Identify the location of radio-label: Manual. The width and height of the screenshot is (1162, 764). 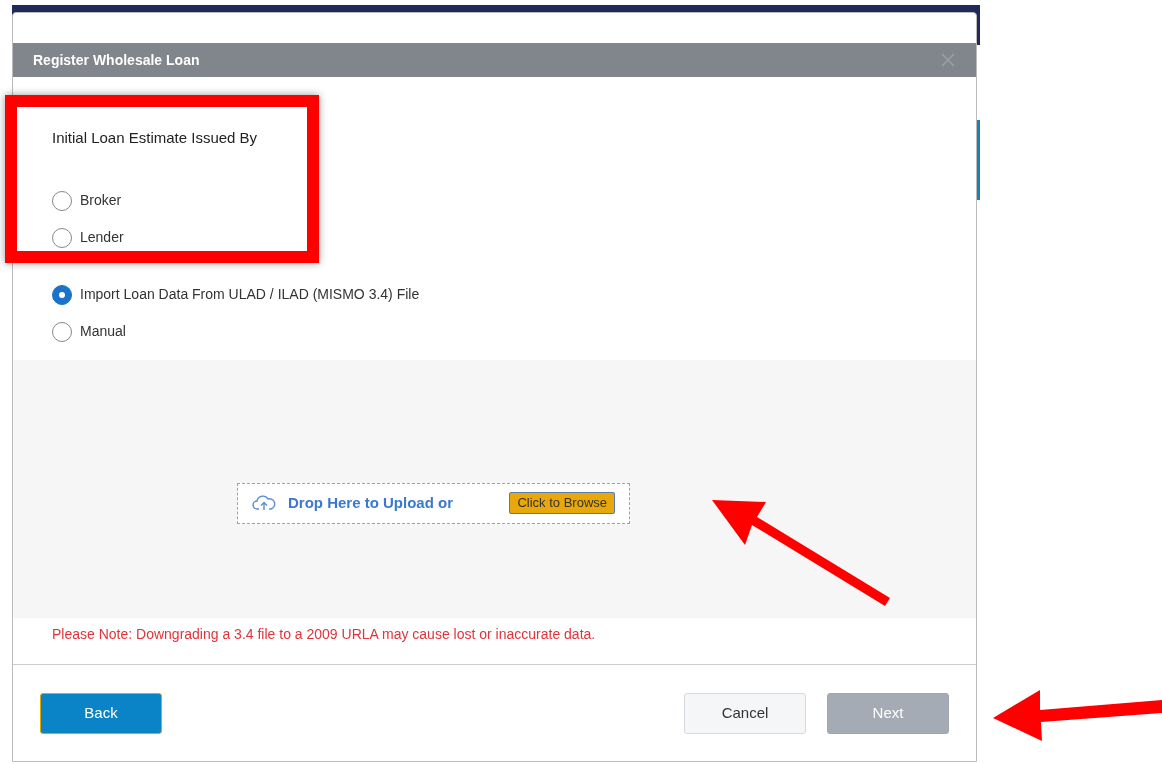
(103, 331).